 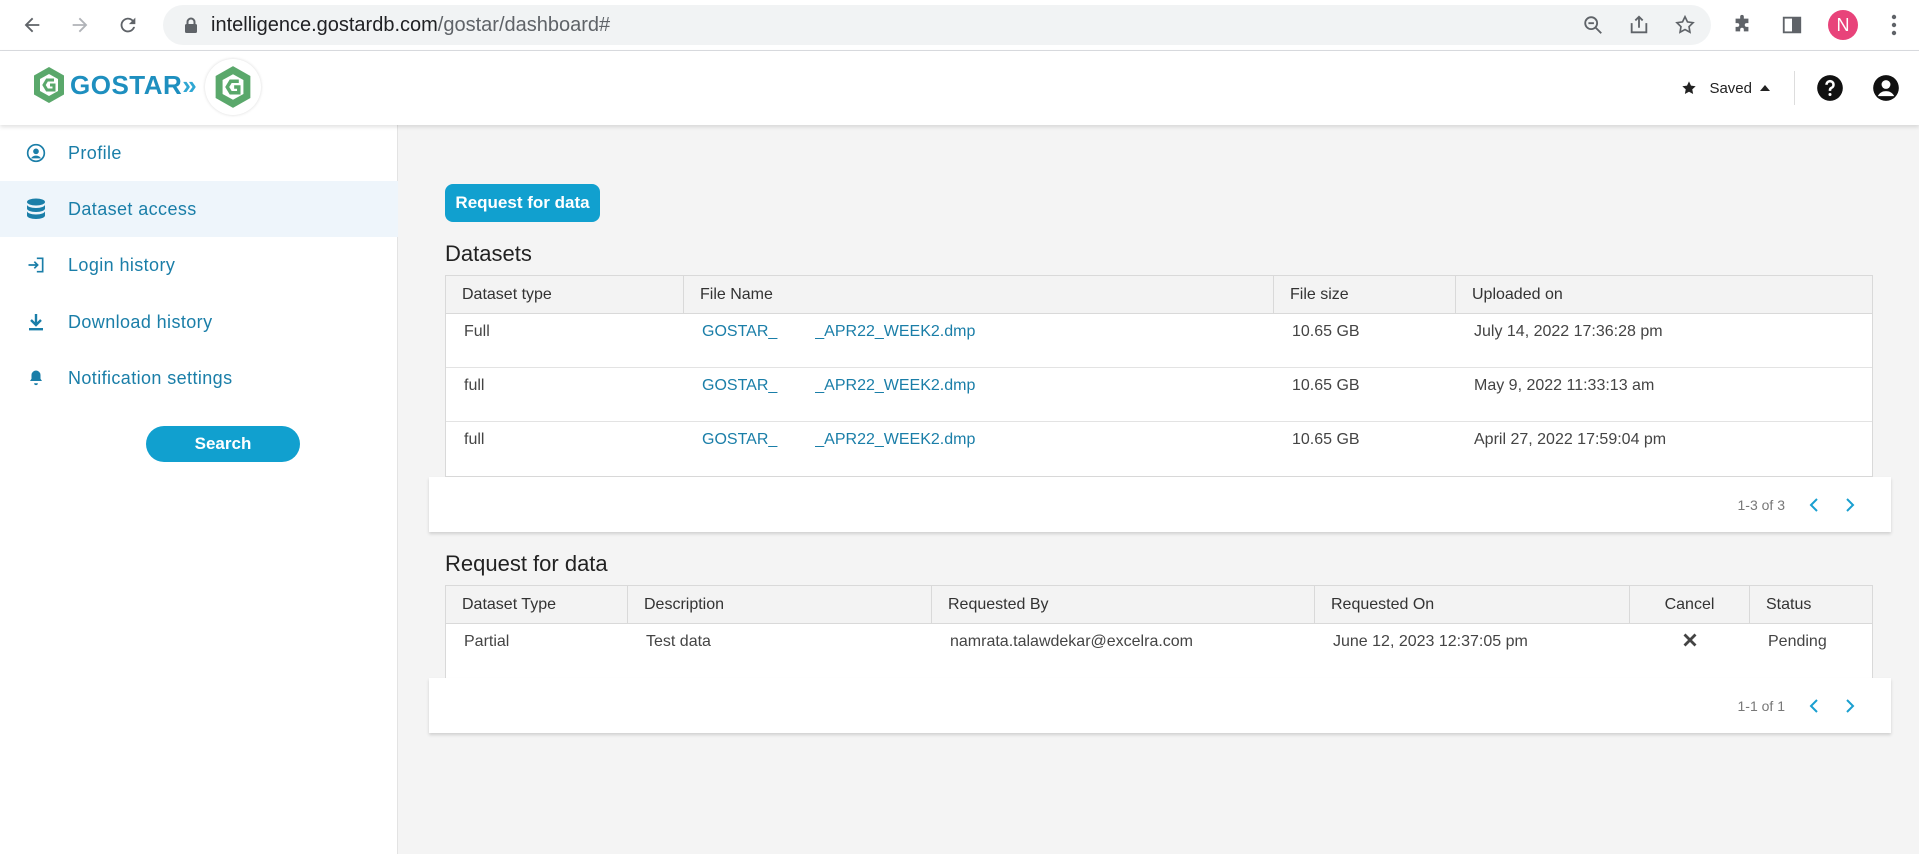 I want to click on status-cell: Pending, so click(x=1797, y=641).